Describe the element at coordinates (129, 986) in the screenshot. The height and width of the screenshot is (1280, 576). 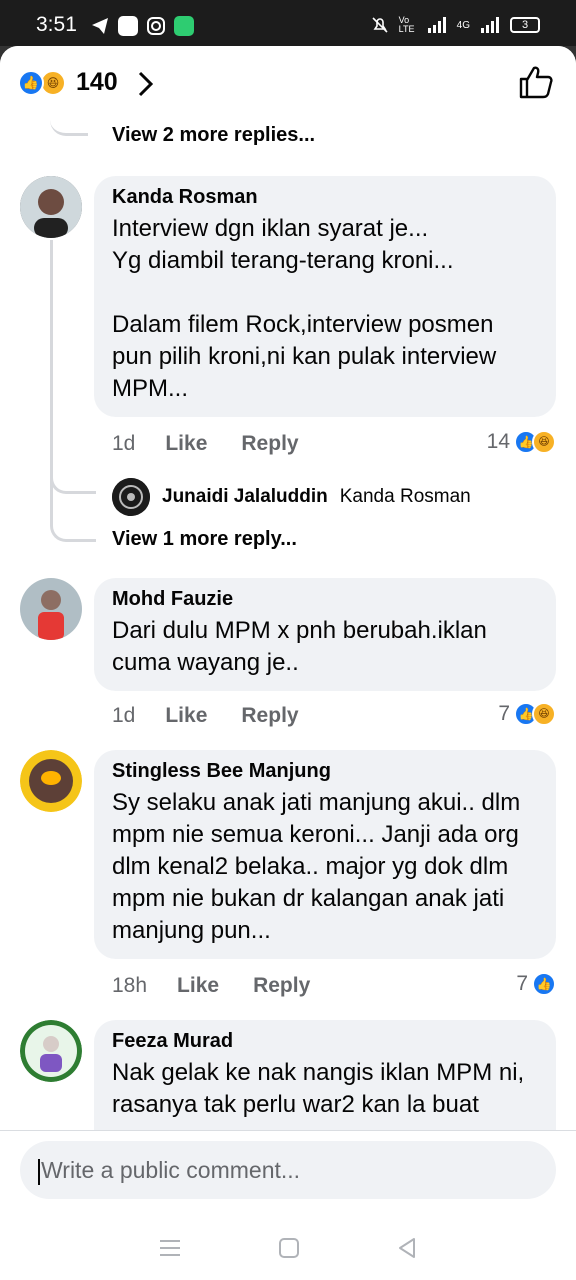
I see `comment-time: 18h` at that location.